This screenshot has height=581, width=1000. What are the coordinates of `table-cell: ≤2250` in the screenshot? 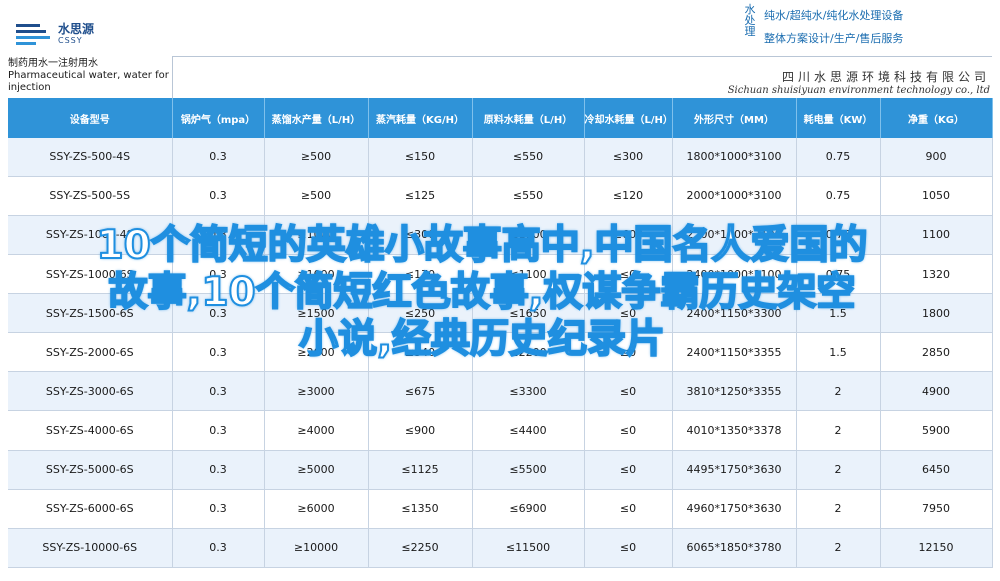 It's located at (420, 548).